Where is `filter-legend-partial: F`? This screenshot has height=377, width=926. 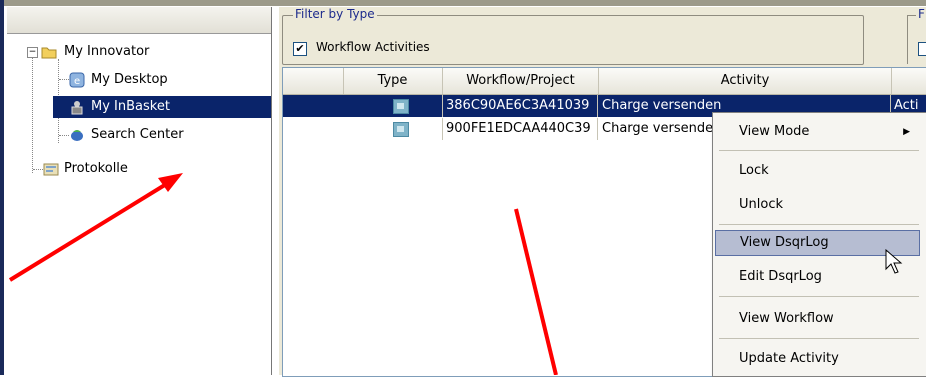
filter-legend-partial: F is located at coordinates (921, 14).